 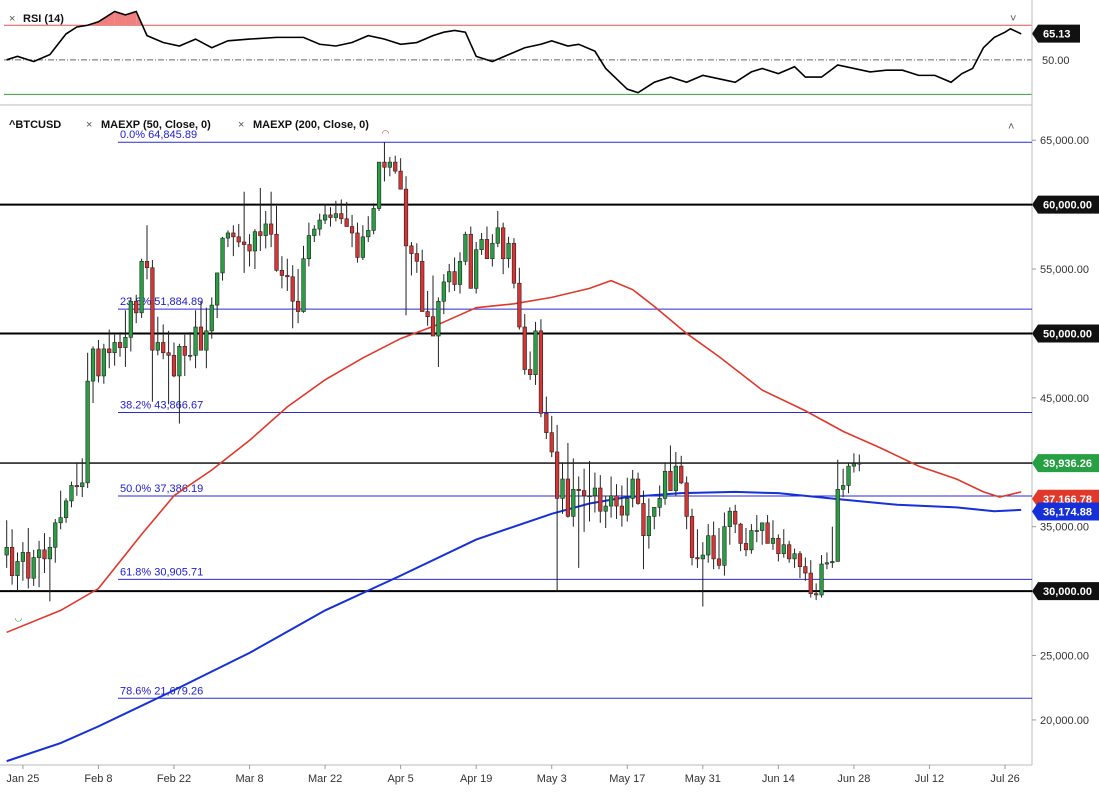 I want to click on close-badge-text: 39,936.26, so click(x=1067, y=464).